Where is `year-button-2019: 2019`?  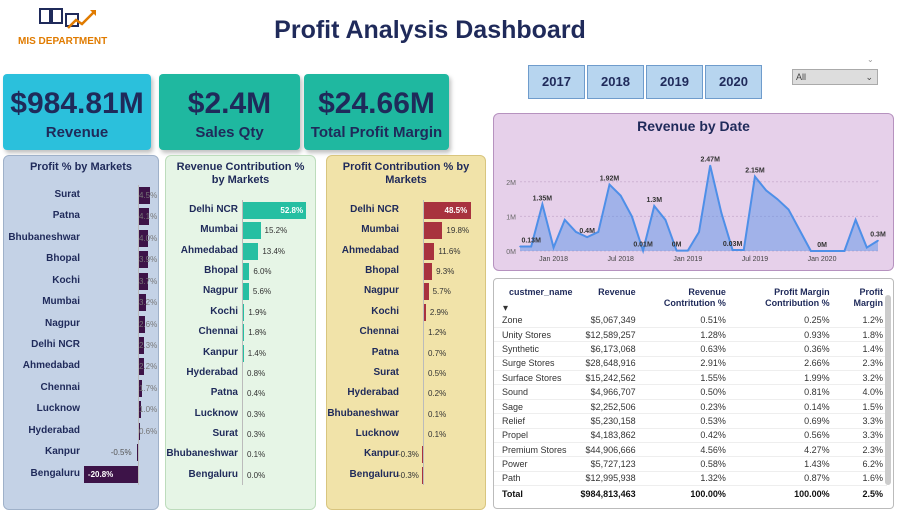
year-button-2019: 2019 is located at coordinates (674, 82).